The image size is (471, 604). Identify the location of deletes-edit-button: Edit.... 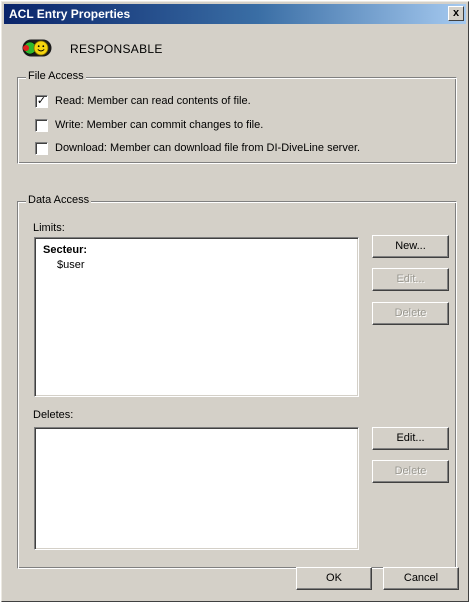
(410, 438).